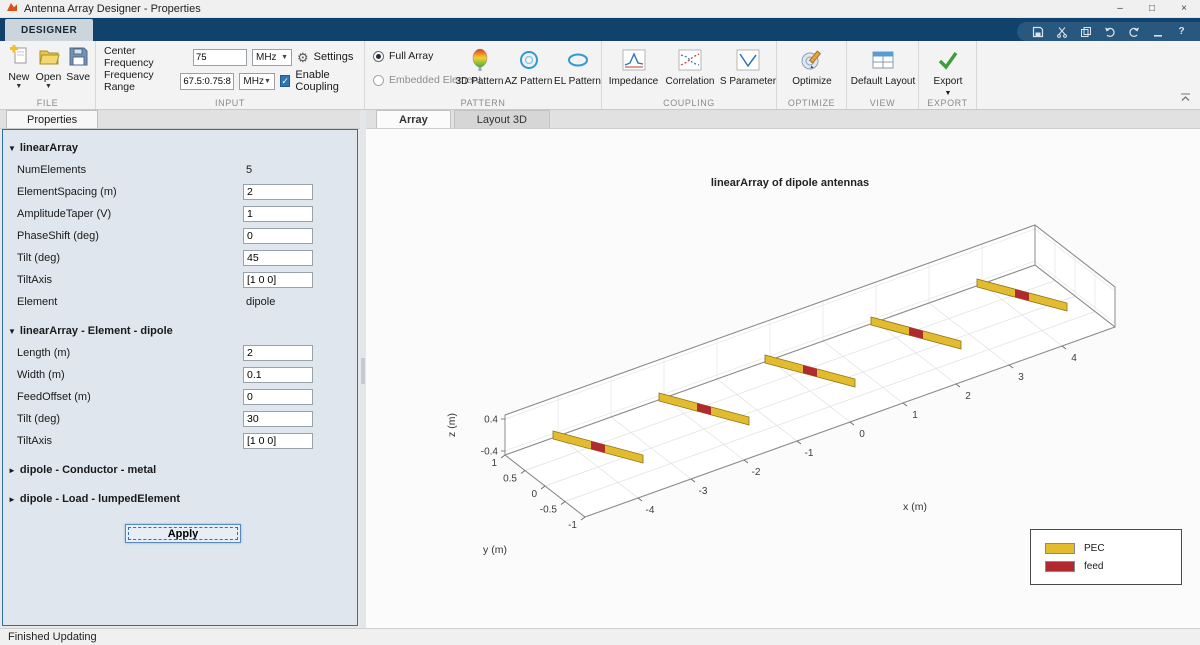 Image resolution: width=1200 pixels, height=645 pixels. Describe the element at coordinates (47, 103) in the screenshot. I see `section-label-file: FILE` at that location.